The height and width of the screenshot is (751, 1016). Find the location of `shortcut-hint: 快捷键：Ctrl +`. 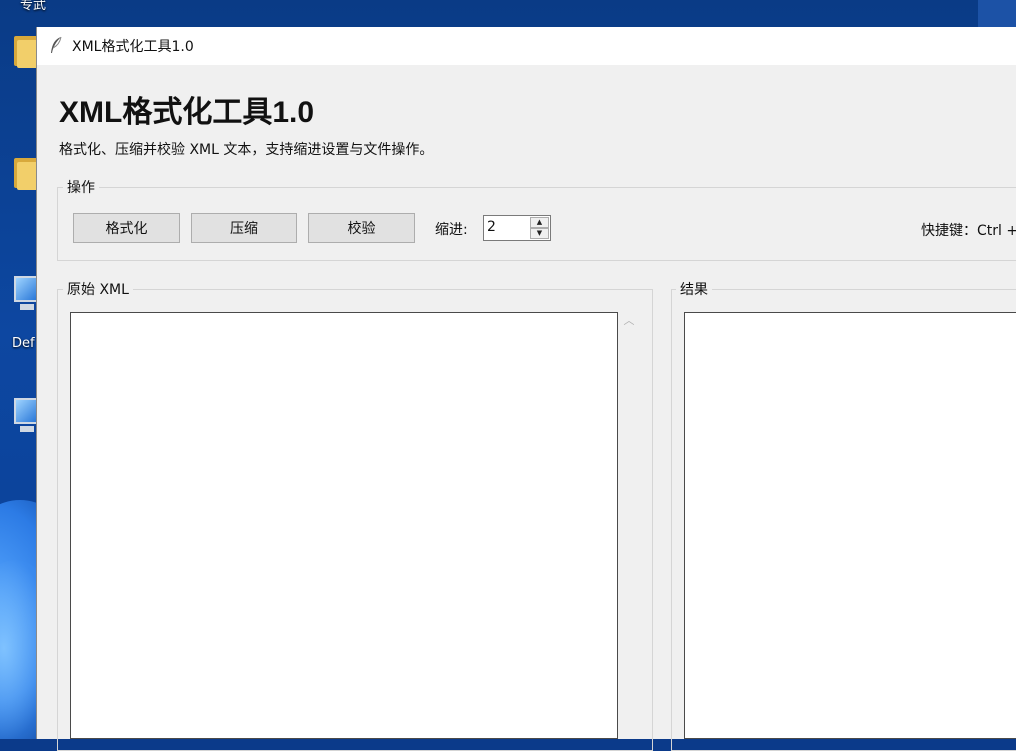

shortcut-hint: 快捷键：Ctrl + is located at coordinates (968, 231).